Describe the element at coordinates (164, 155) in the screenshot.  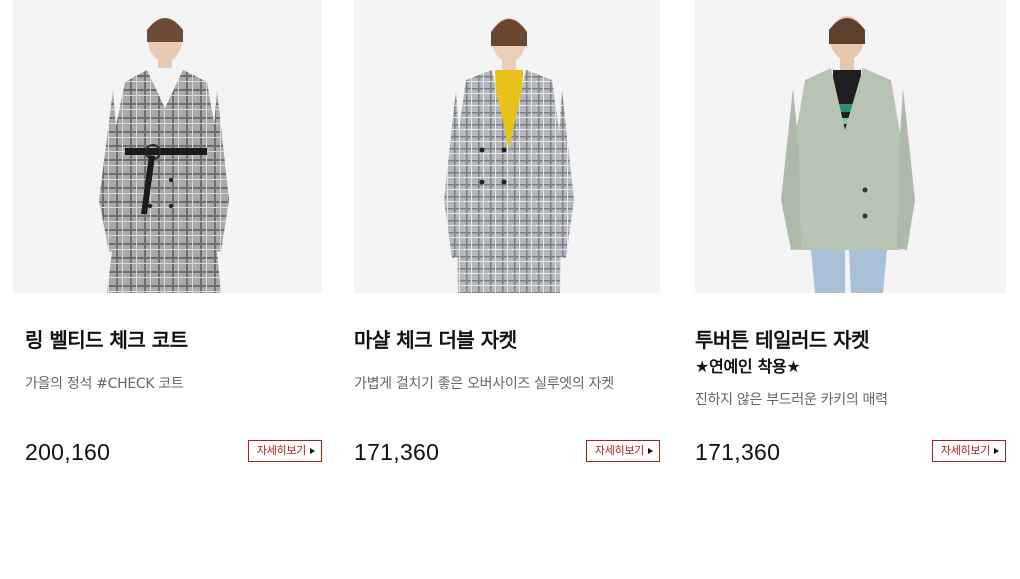
I see `model-in-check-coat-image` at that location.